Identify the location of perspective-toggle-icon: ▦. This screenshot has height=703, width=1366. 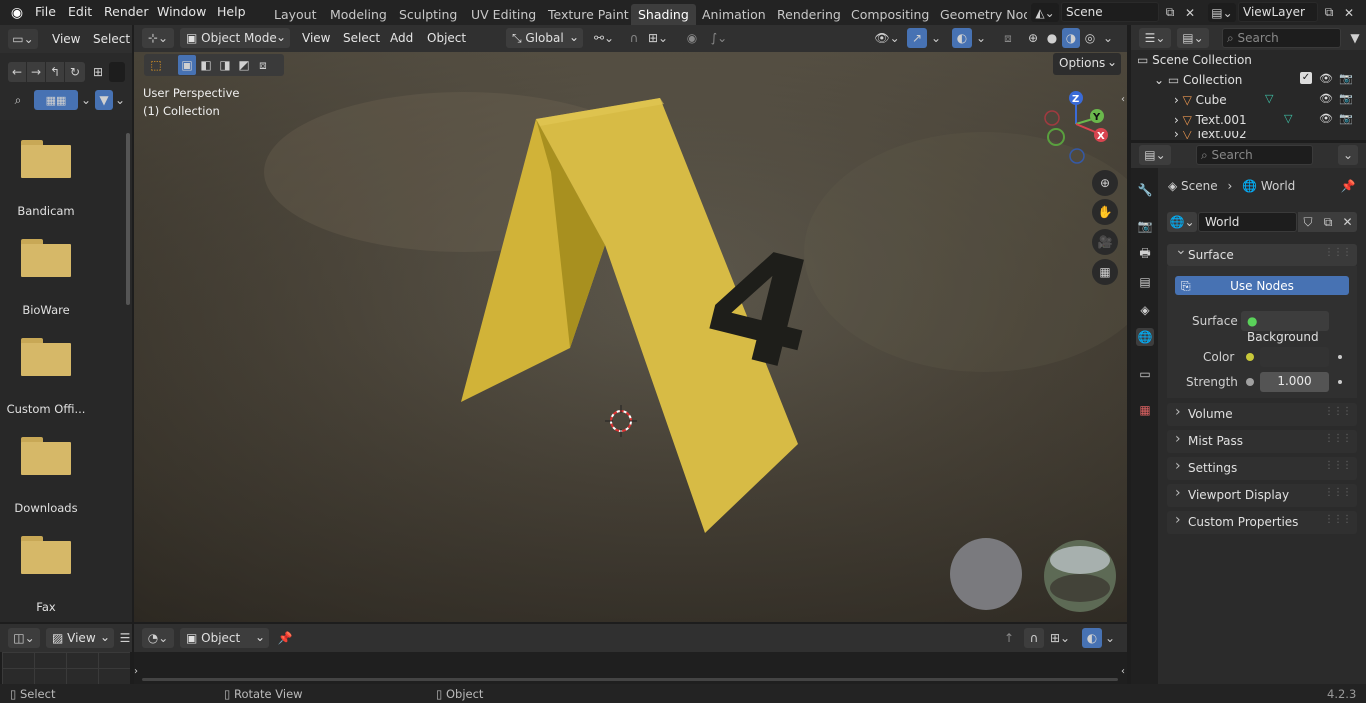
(1105, 272).